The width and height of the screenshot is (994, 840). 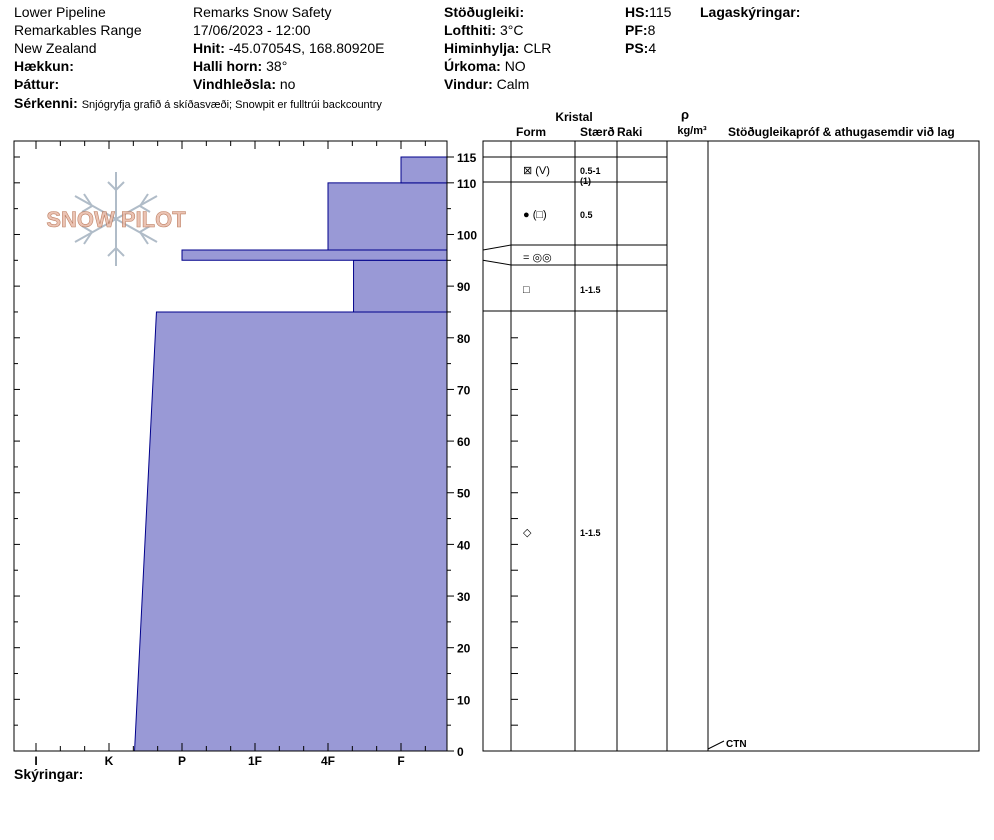 I want to click on y-tick-label: 70, so click(x=464, y=390).